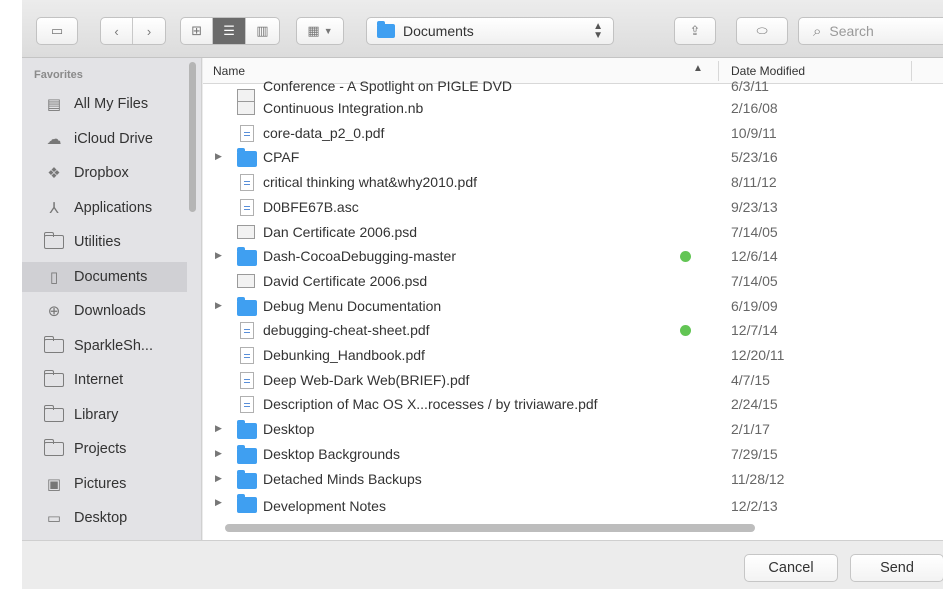  Describe the element at coordinates (97, 242) in the screenshot. I see `sidebar-item-label: Utilities` at that location.